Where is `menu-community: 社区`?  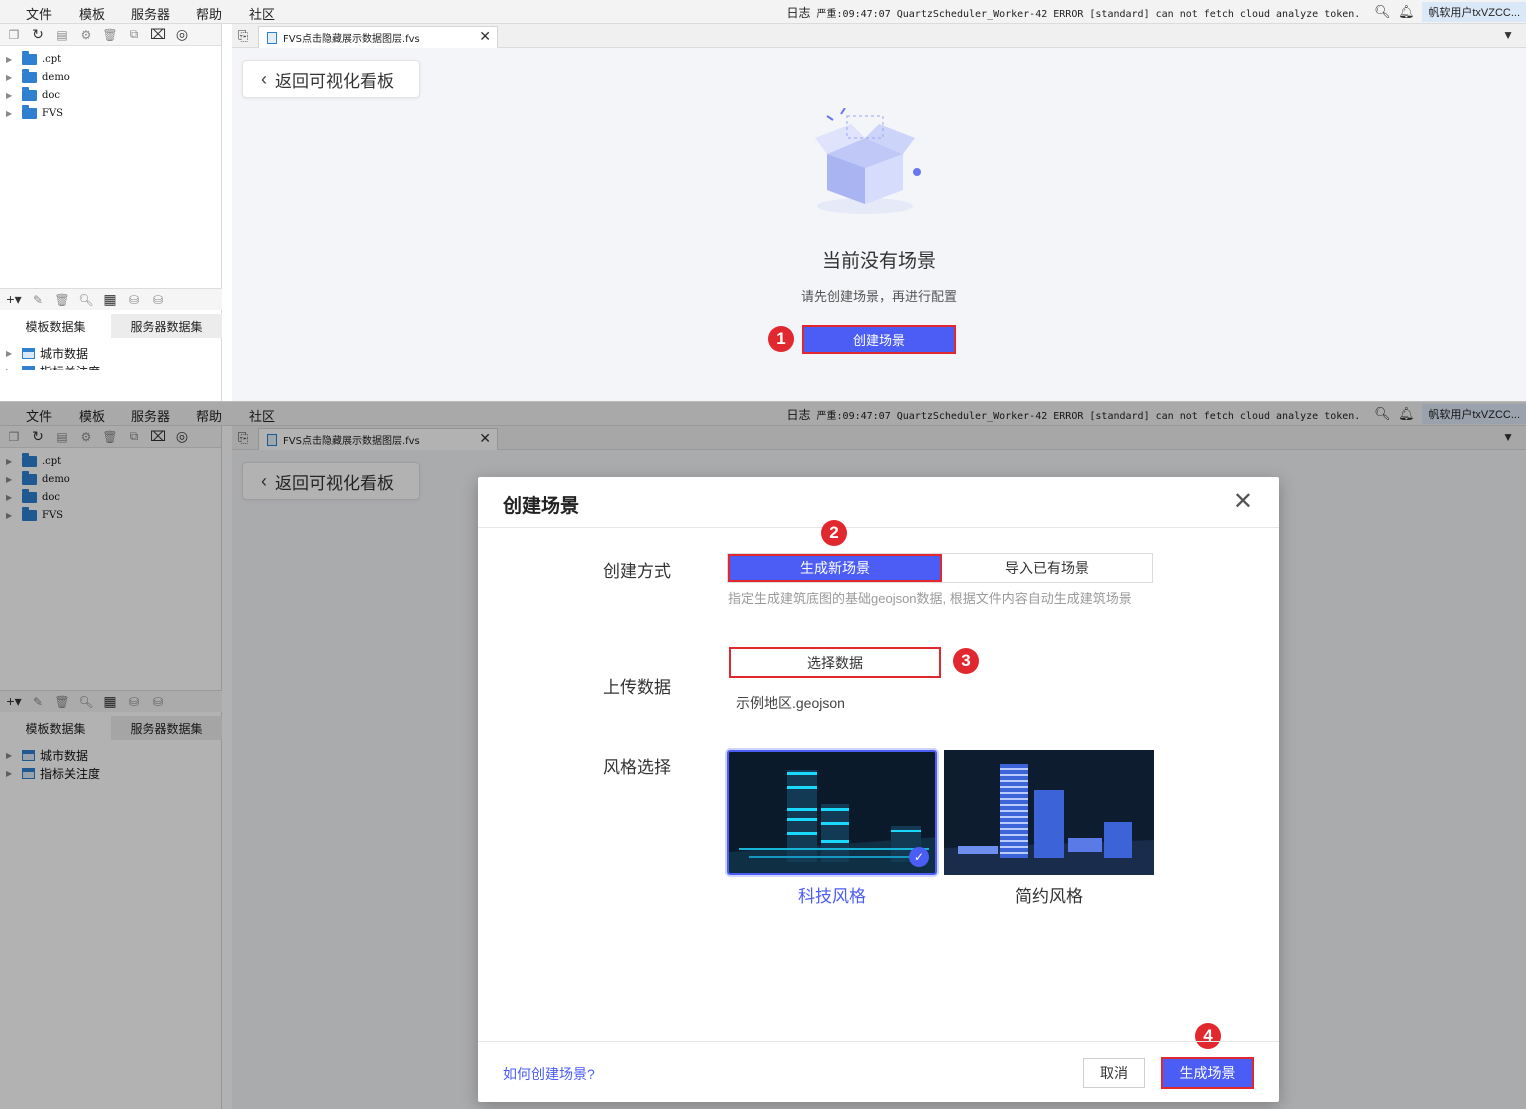
menu-community: 社区 is located at coordinates (262, 13).